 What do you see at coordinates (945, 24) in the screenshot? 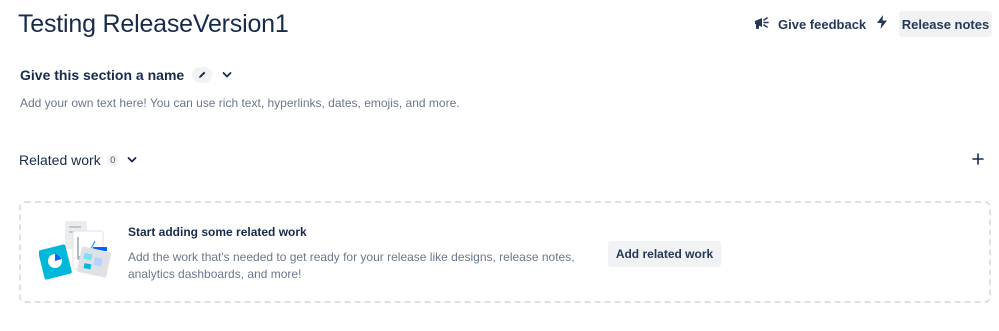
I see `release-notes-button: Release notes` at bounding box center [945, 24].